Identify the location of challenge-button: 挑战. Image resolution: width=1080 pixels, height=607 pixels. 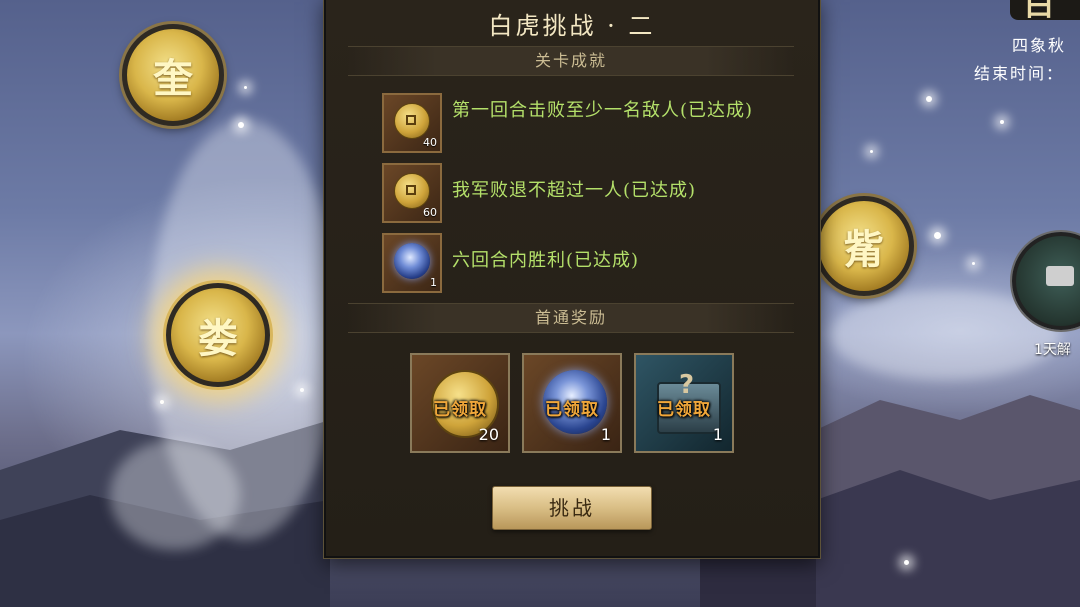
(572, 508).